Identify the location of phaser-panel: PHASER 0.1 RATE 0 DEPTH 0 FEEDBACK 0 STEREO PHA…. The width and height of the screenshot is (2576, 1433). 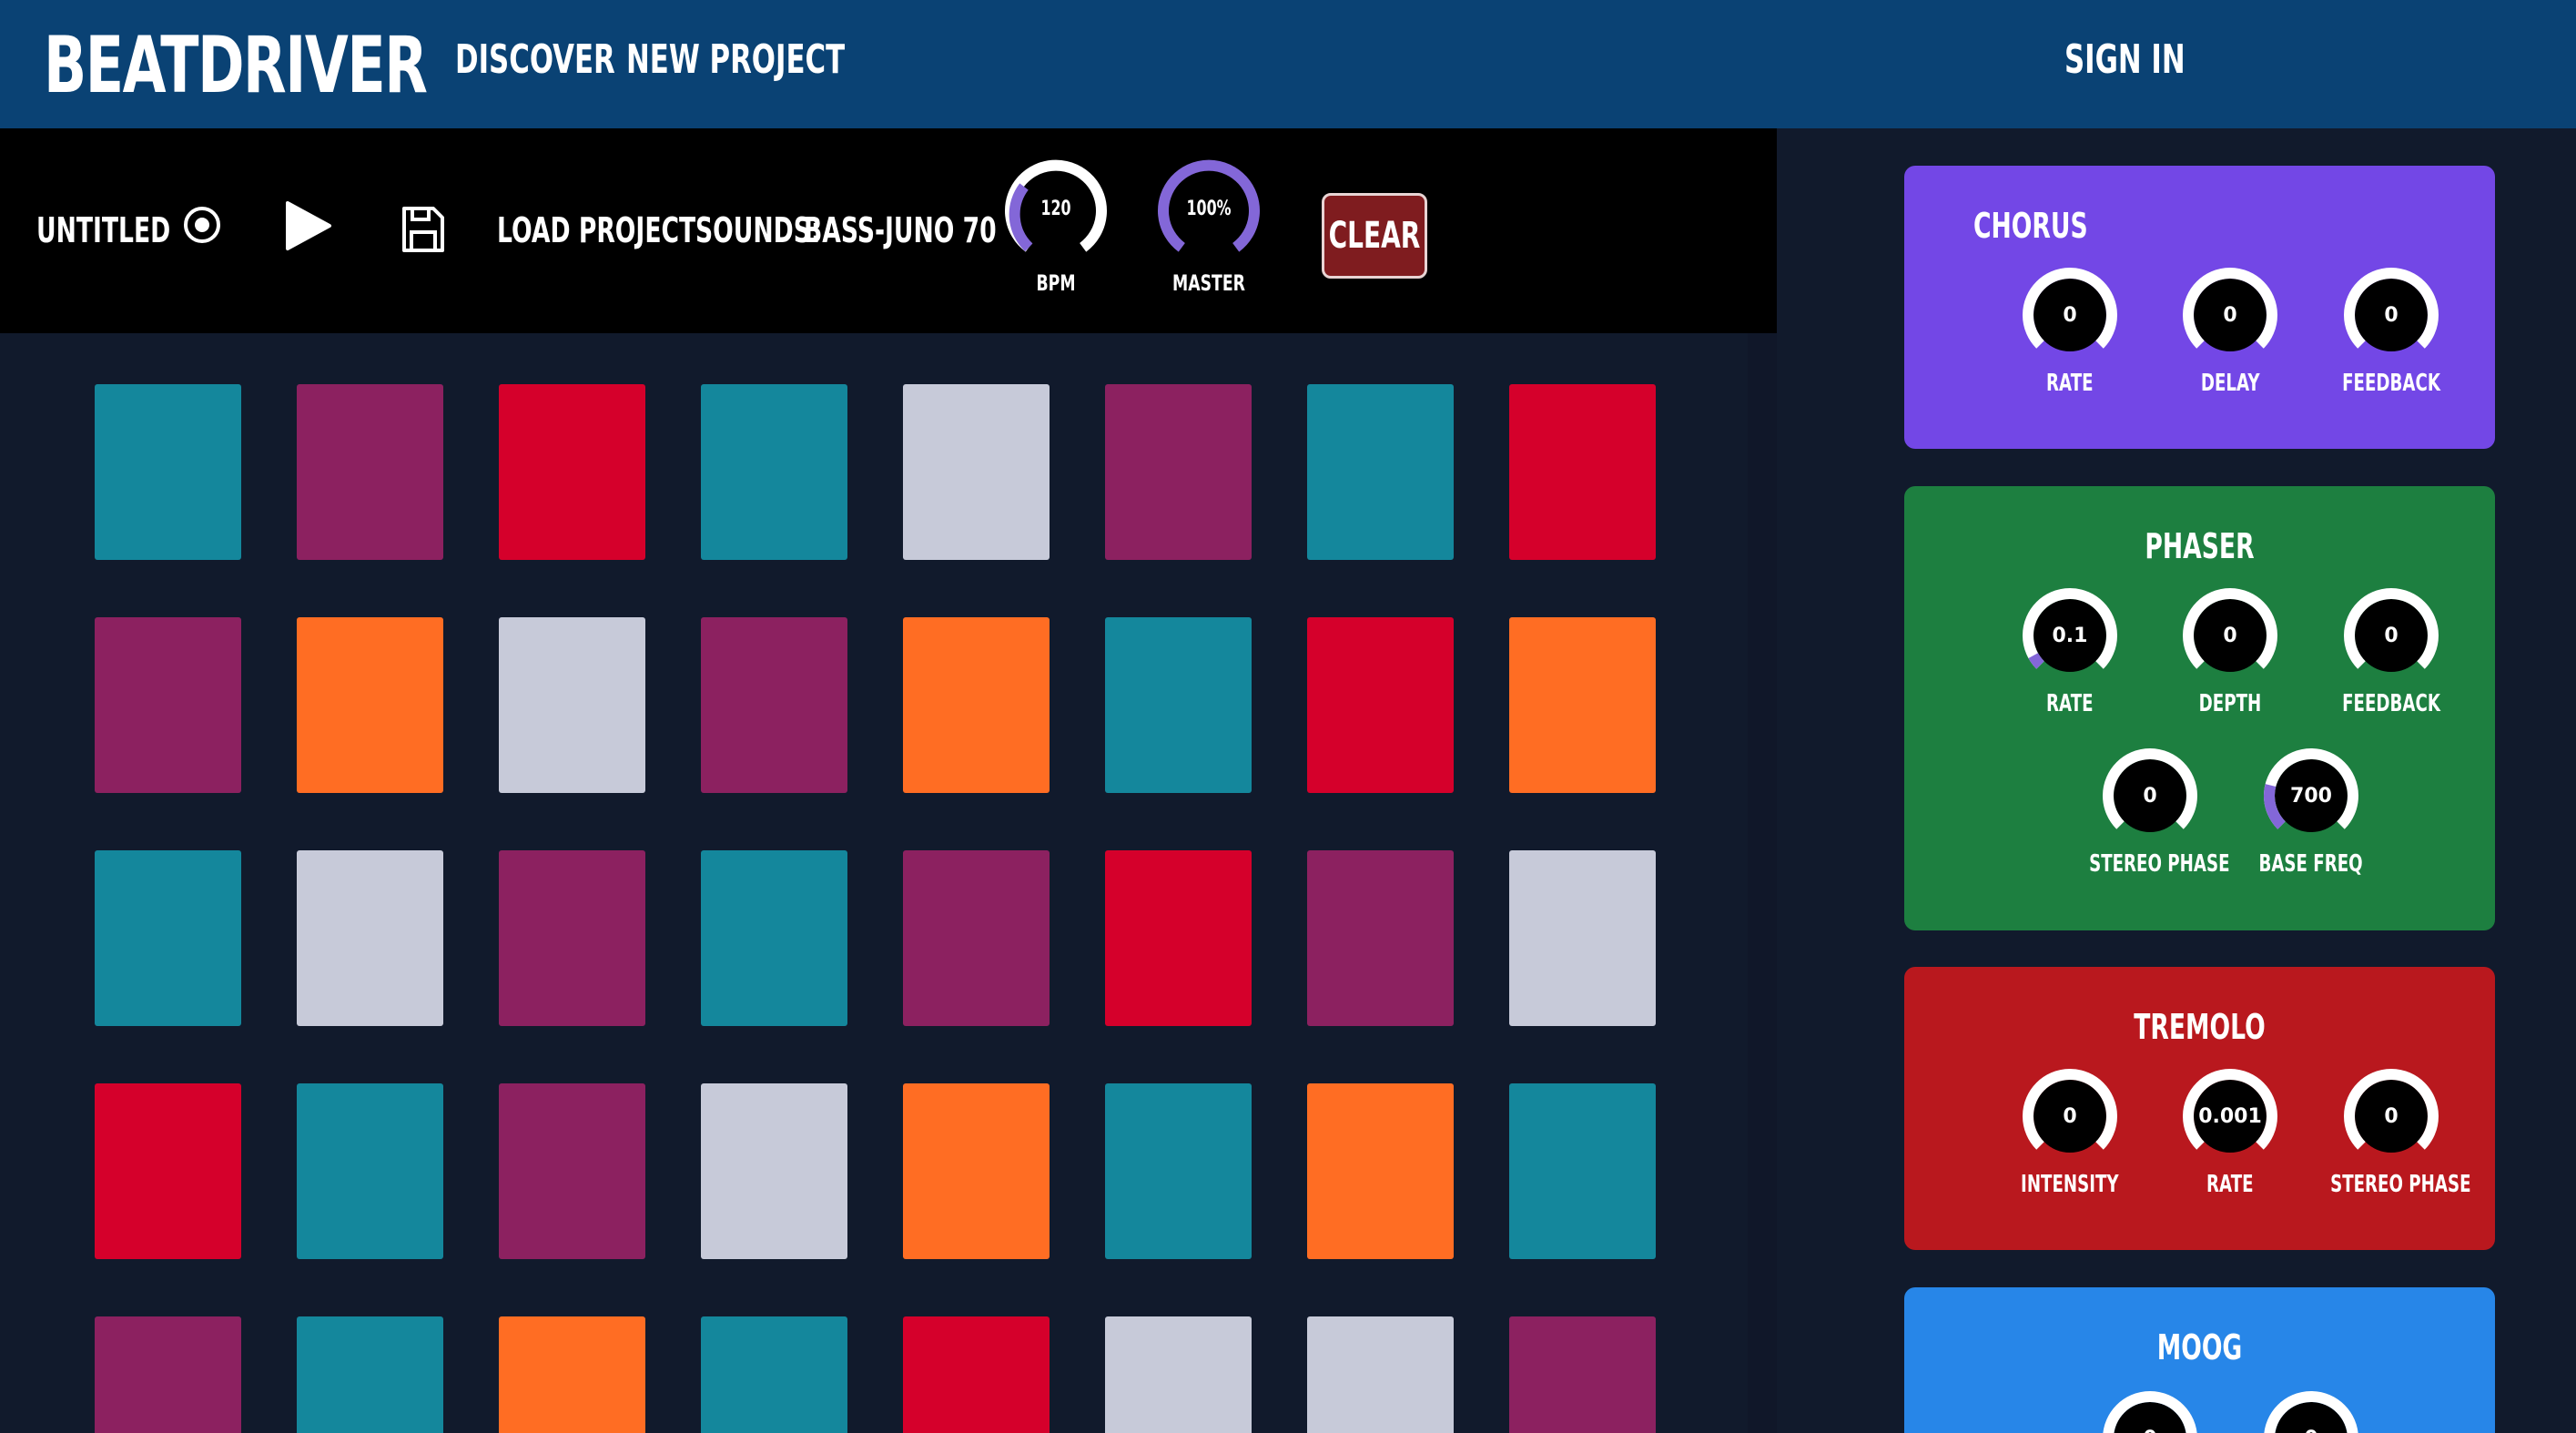
(2199, 708).